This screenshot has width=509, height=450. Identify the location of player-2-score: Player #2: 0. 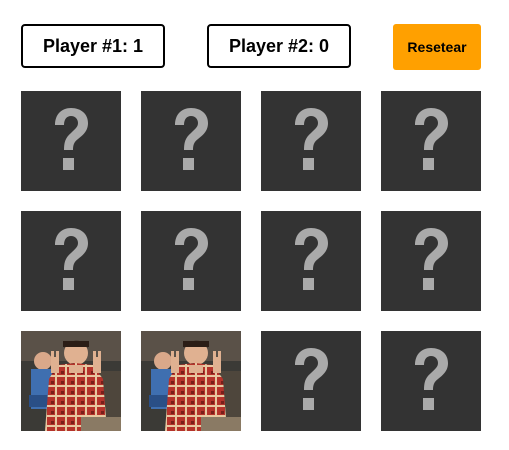
(279, 46).